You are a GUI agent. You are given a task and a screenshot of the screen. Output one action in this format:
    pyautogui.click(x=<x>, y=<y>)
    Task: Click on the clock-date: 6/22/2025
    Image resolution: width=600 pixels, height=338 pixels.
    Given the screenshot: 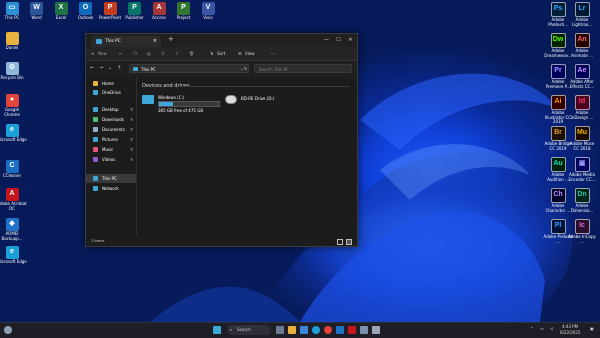 What is the action you would take?
    pyautogui.click(x=570, y=332)
    